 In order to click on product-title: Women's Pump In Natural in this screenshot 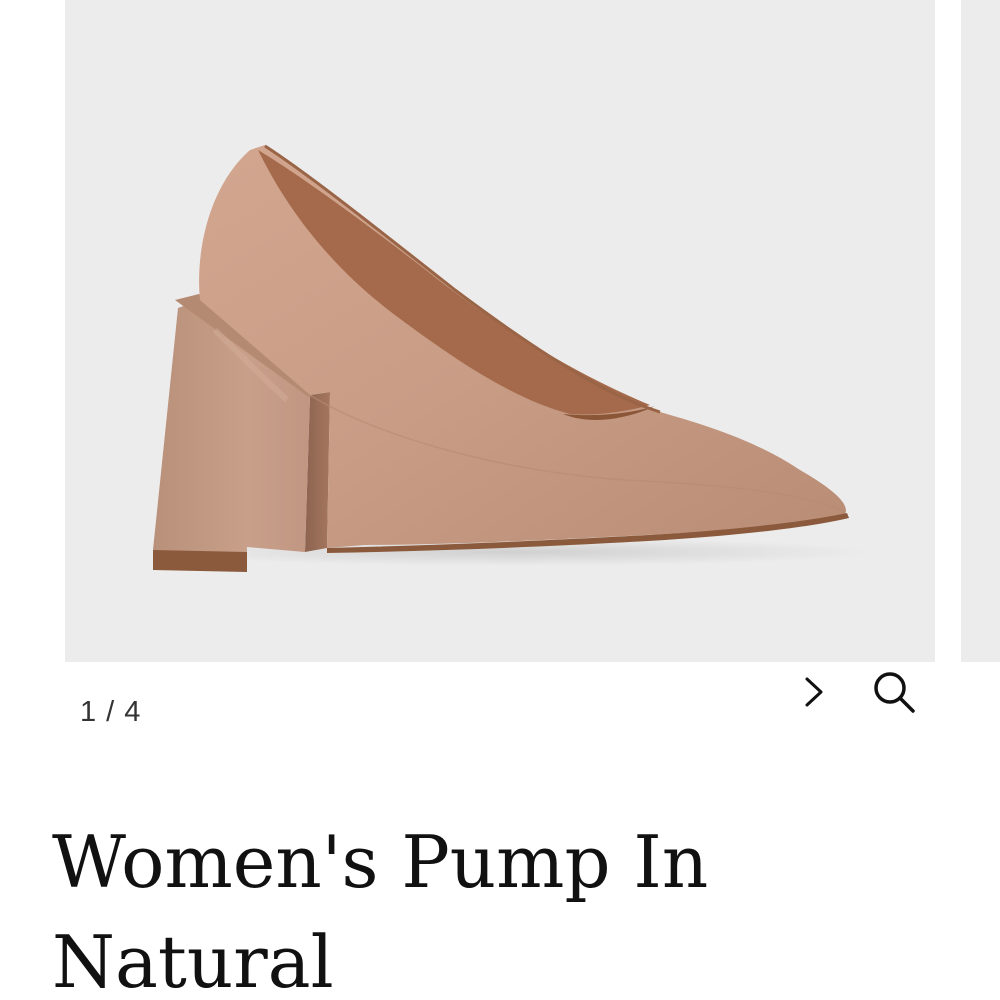, I will do `click(380, 910)`.